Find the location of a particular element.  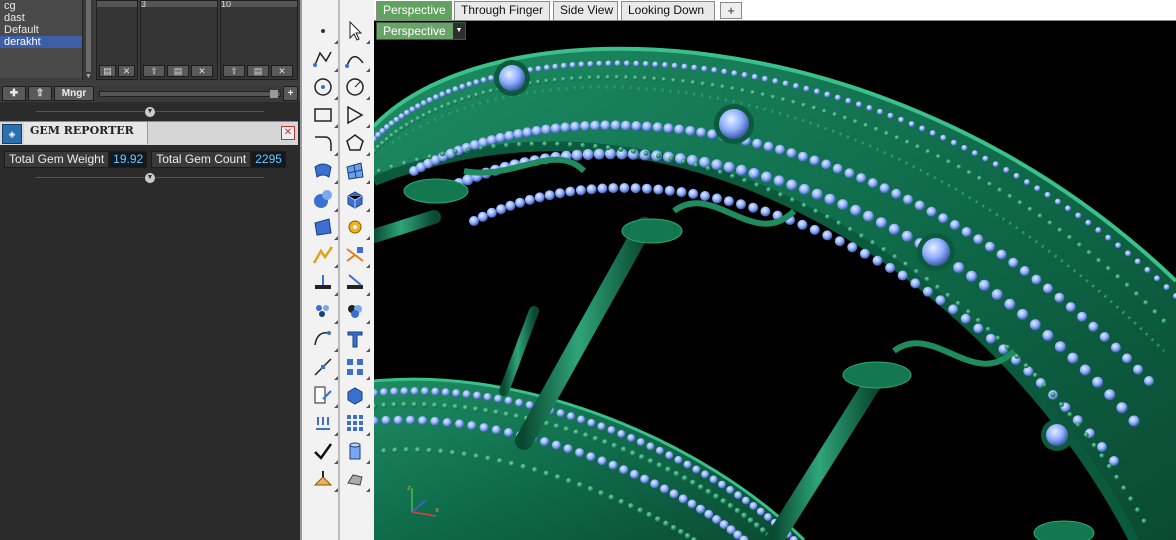

rectangle-icon is located at coordinates (324, 115).